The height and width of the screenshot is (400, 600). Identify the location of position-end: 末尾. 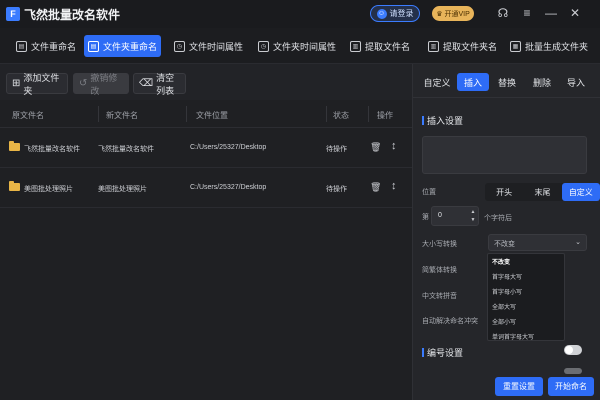
(542, 192).